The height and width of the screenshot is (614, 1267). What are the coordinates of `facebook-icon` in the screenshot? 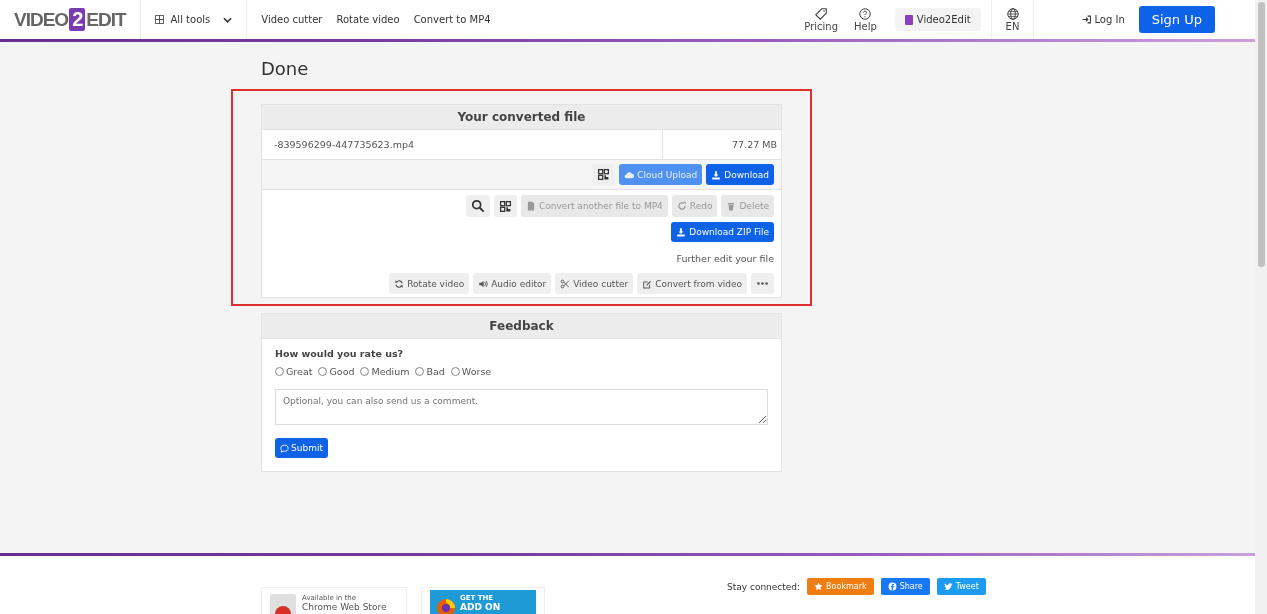 It's located at (892, 586).